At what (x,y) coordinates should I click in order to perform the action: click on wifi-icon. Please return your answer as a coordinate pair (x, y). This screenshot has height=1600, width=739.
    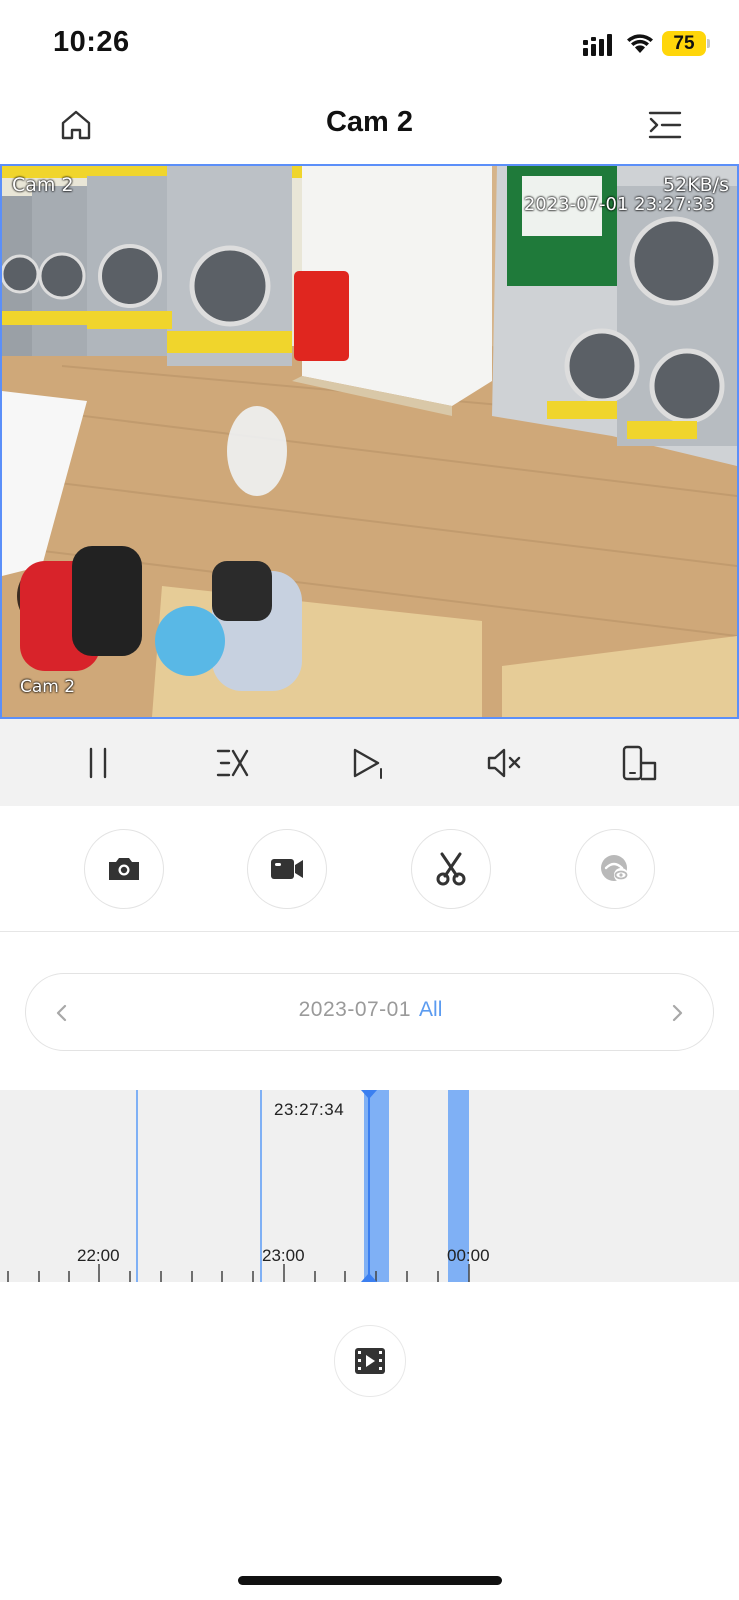
    Looking at the image, I should click on (640, 43).